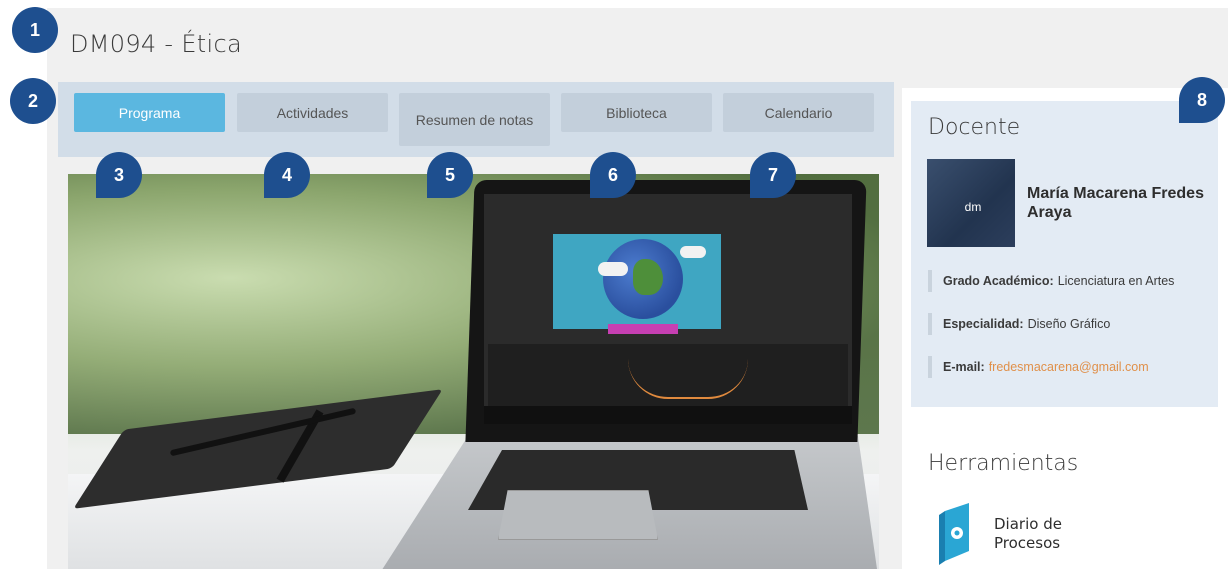 The height and width of the screenshot is (569, 1228). Describe the element at coordinates (119, 175) in the screenshot. I see `callout-badge-3: 3` at that location.